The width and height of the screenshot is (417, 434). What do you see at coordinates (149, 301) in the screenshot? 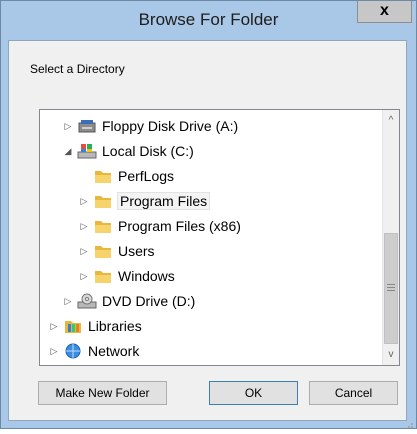
I see `tree-item-label: DVD Drive (D:)` at bounding box center [149, 301].